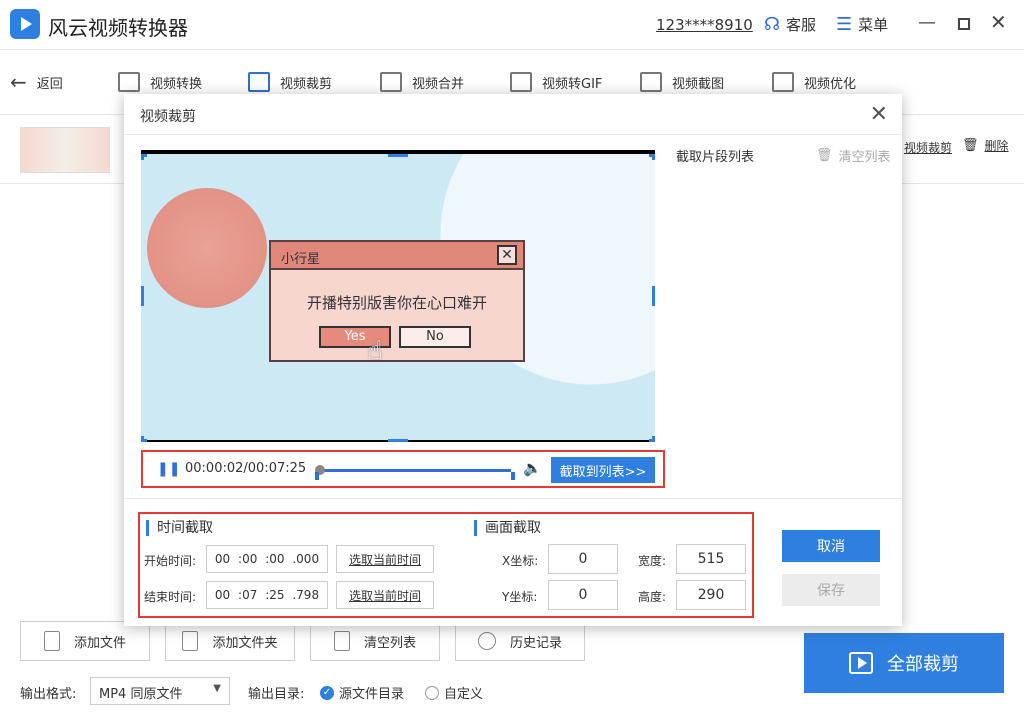  I want to click on start-hours: 00, so click(222, 559).